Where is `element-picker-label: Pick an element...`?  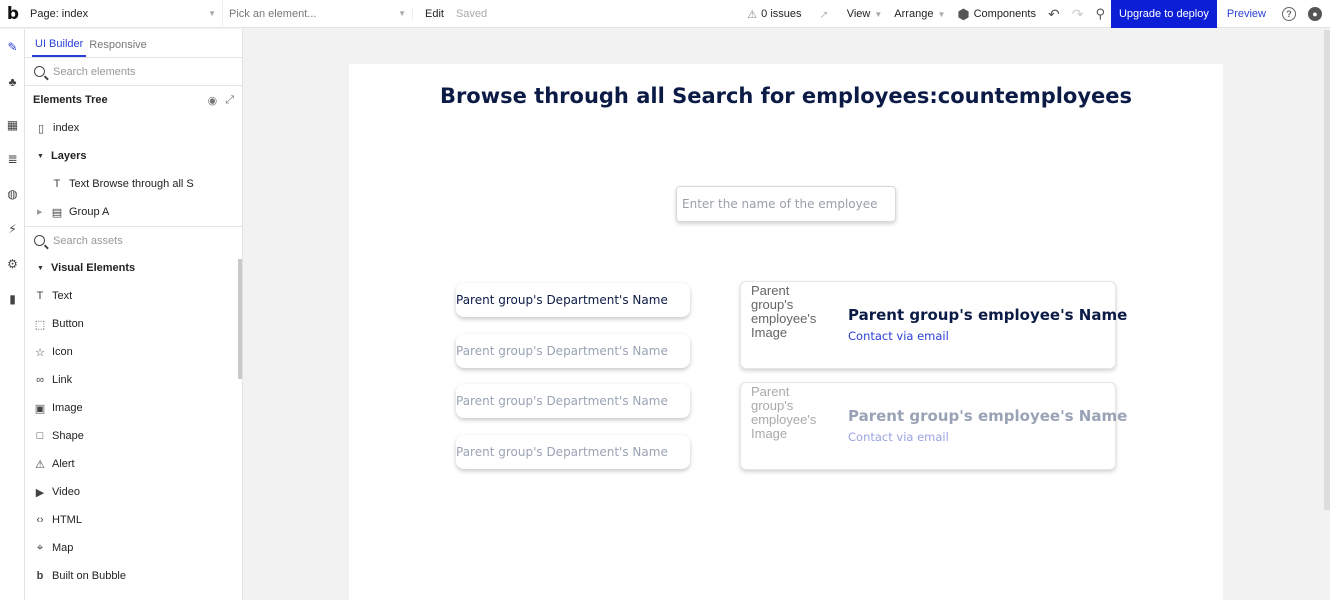
element-picker-label: Pick an element... is located at coordinates (273, 13).